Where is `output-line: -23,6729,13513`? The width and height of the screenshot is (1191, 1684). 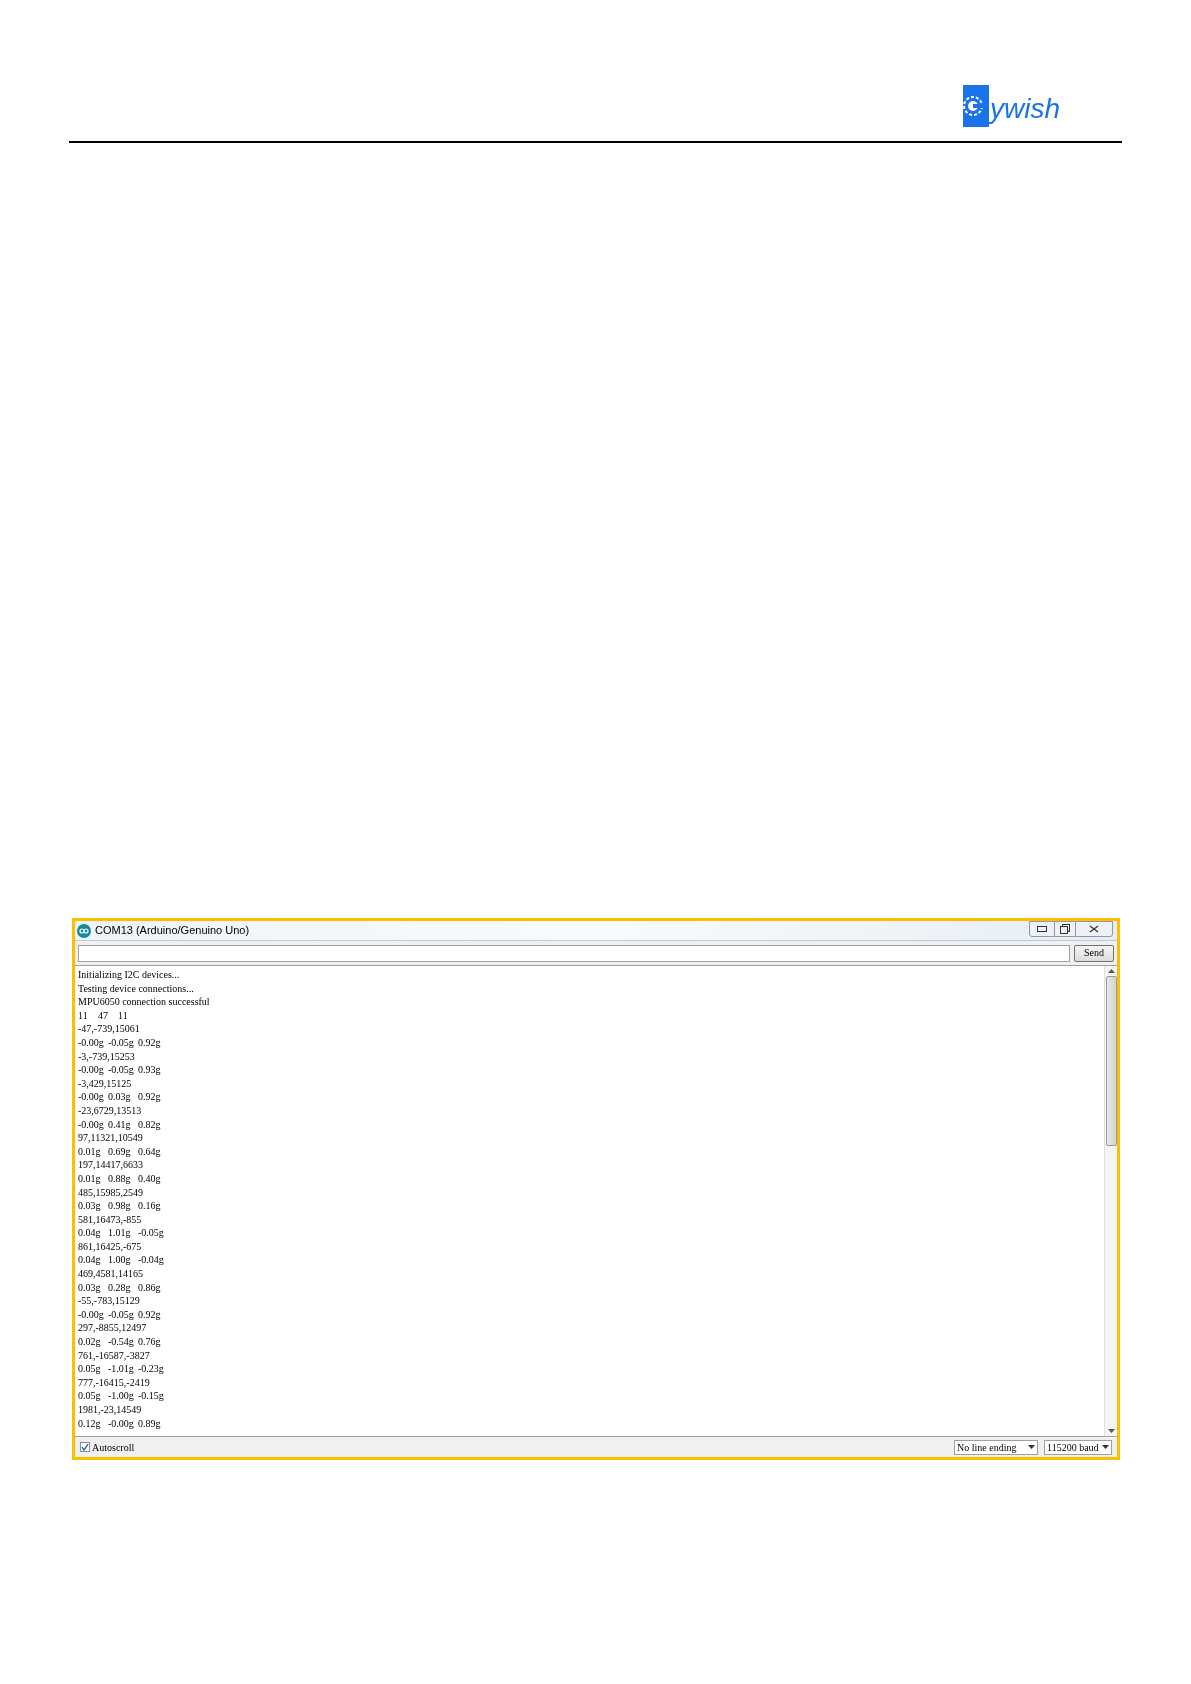
output-line: -23,6729,13513 is located at coordinates (110, 1110).